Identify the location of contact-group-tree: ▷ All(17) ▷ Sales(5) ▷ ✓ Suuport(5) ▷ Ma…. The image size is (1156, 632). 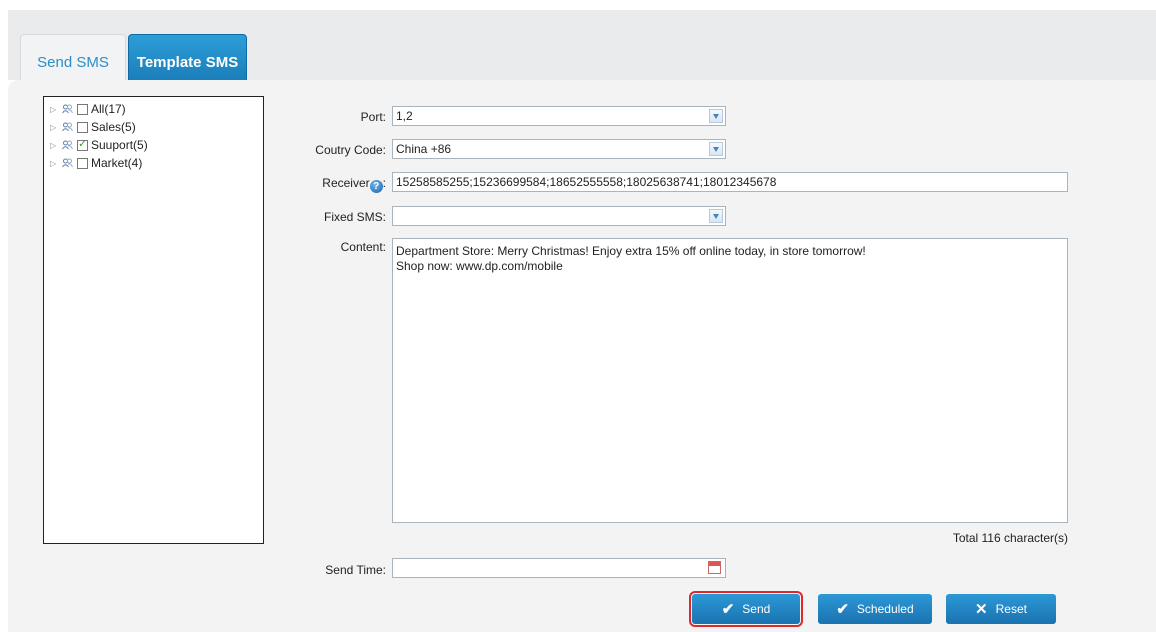
(153, 320).